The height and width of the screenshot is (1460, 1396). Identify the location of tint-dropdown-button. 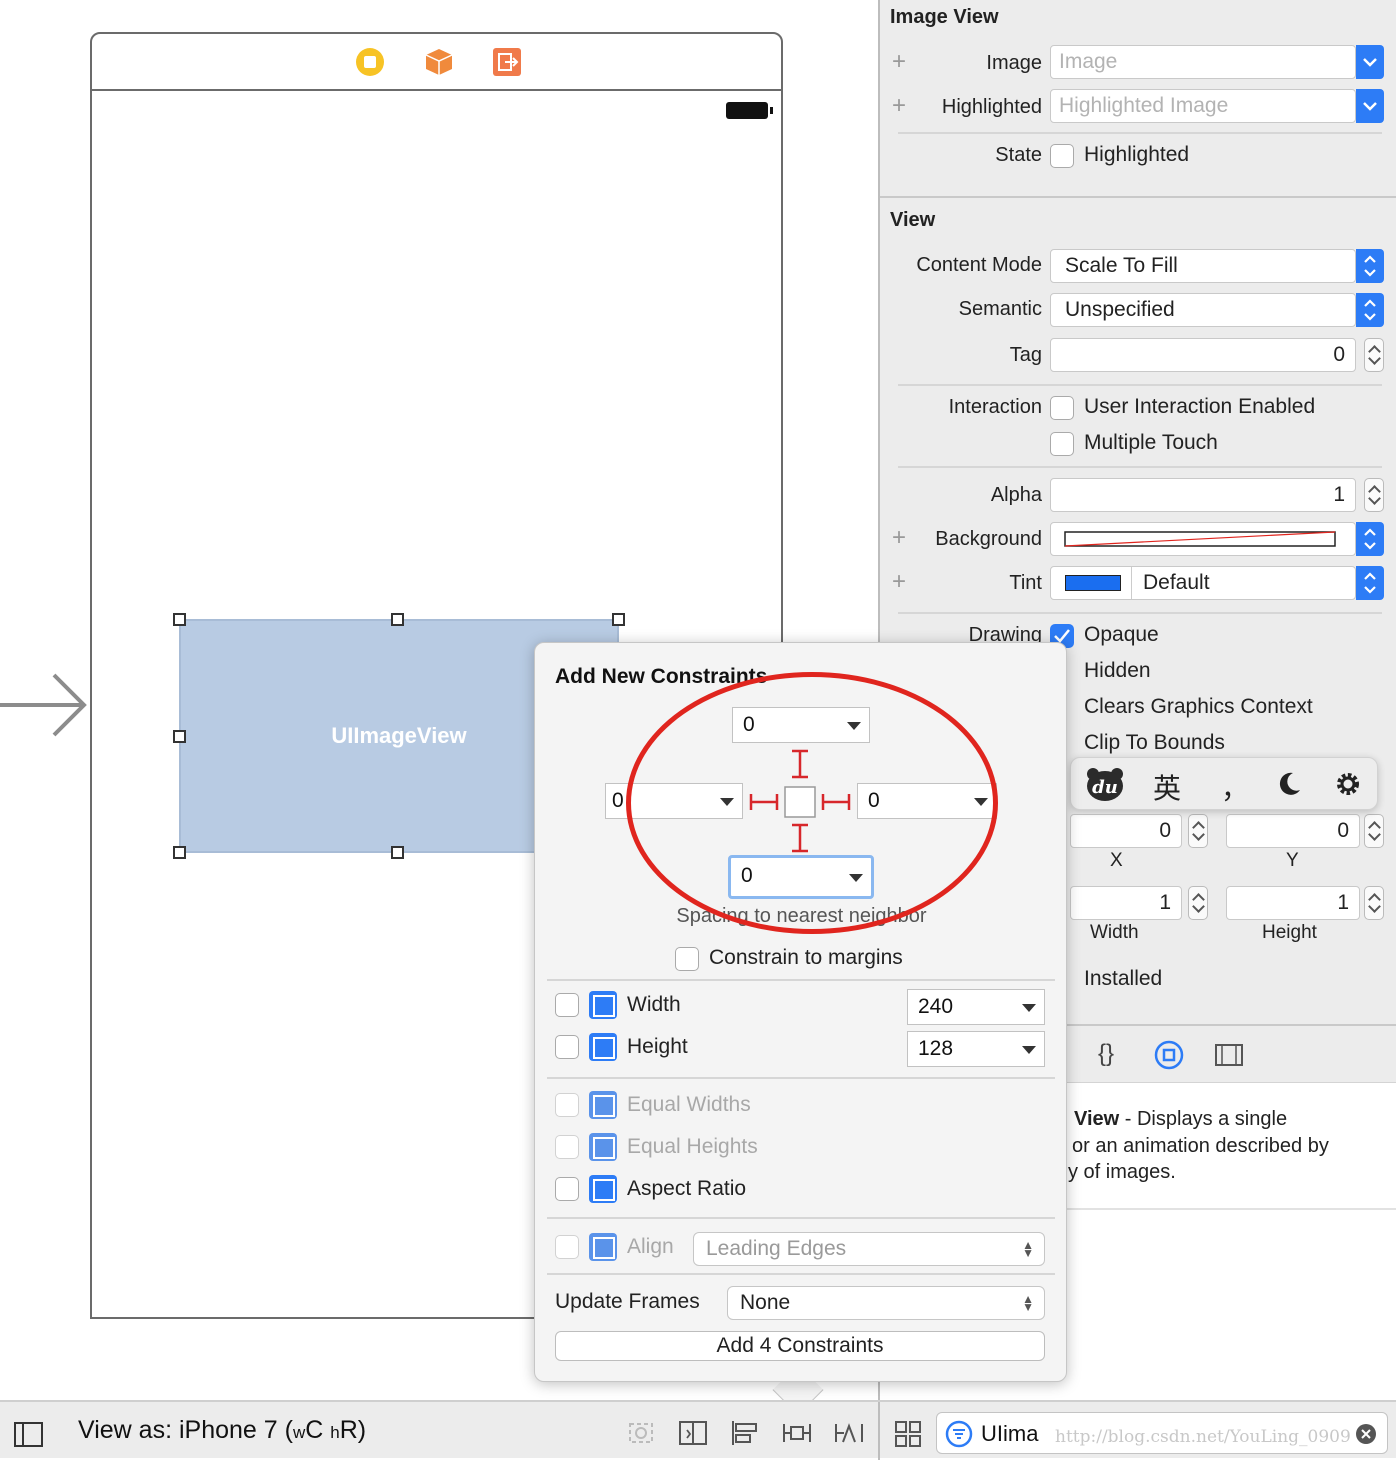
(1370, 583).